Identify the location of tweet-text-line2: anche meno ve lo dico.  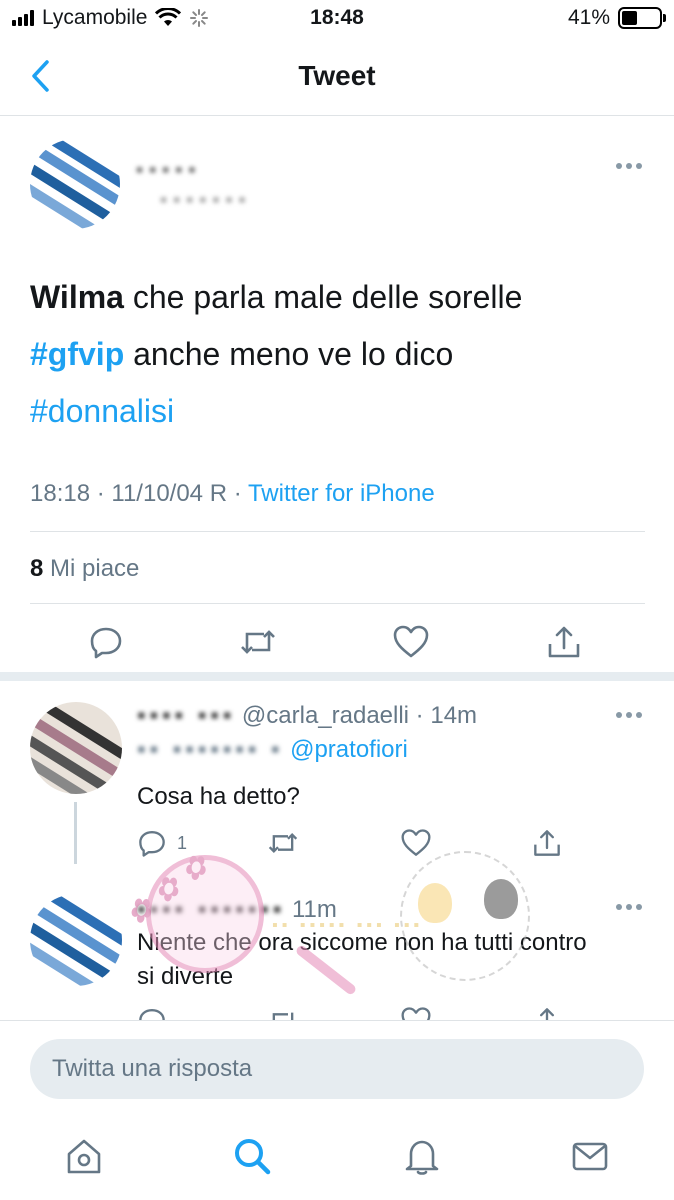
(289, 354).